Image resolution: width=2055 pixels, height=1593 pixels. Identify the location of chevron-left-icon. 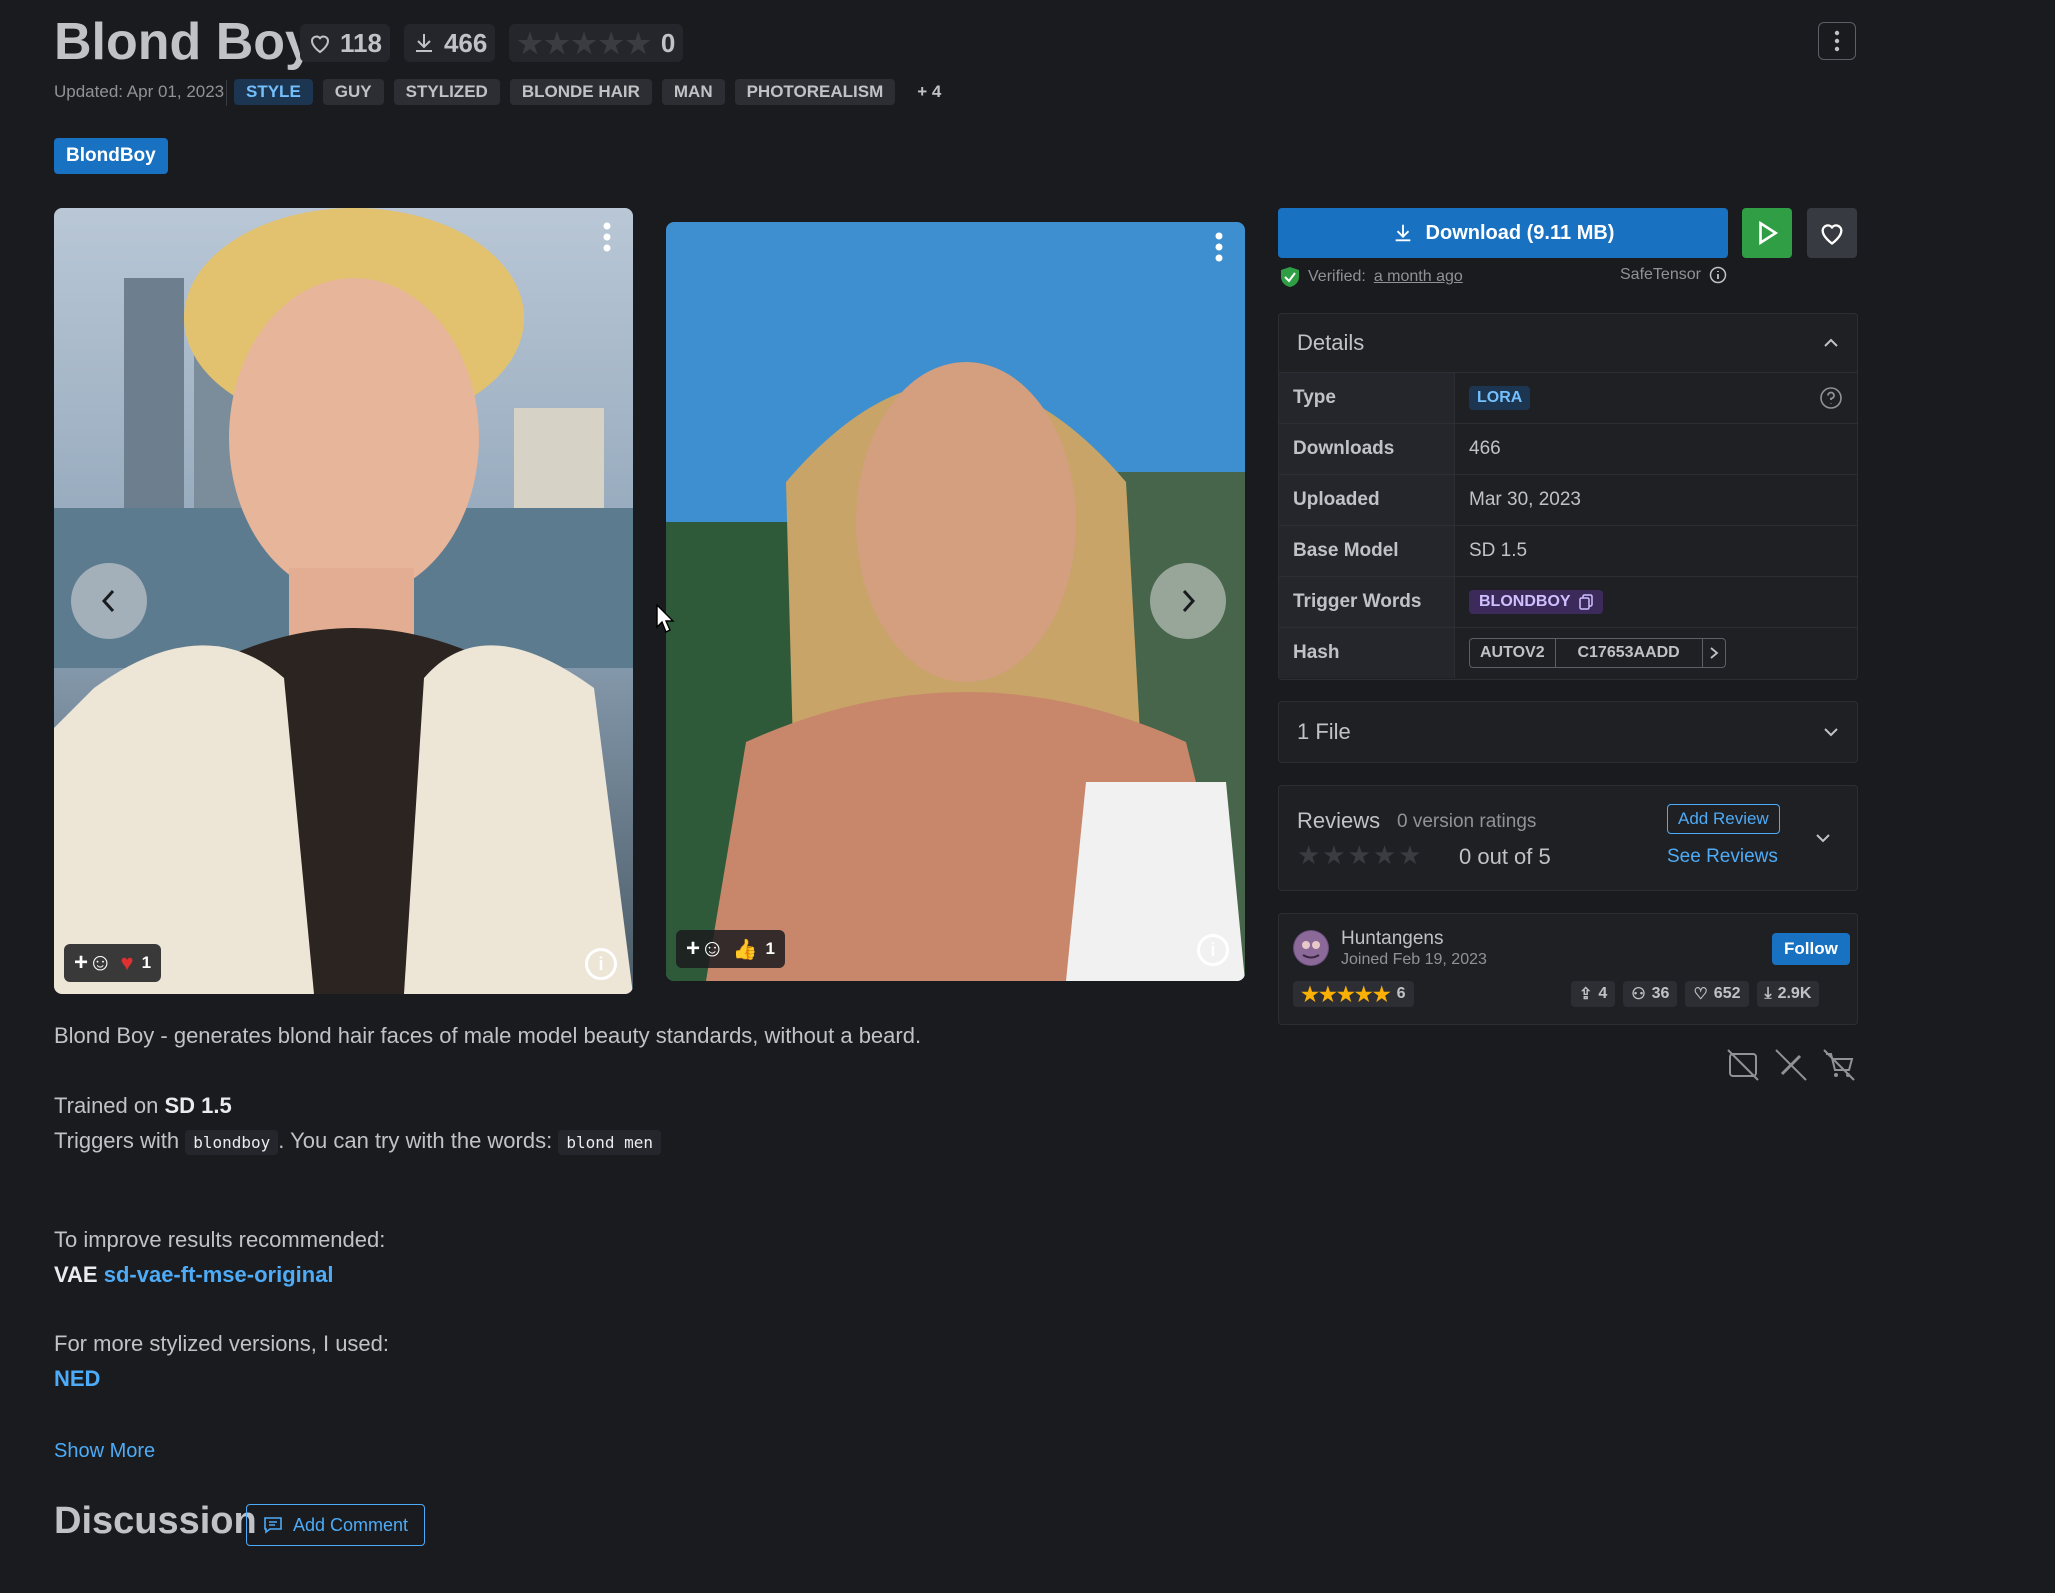
(108, 601).